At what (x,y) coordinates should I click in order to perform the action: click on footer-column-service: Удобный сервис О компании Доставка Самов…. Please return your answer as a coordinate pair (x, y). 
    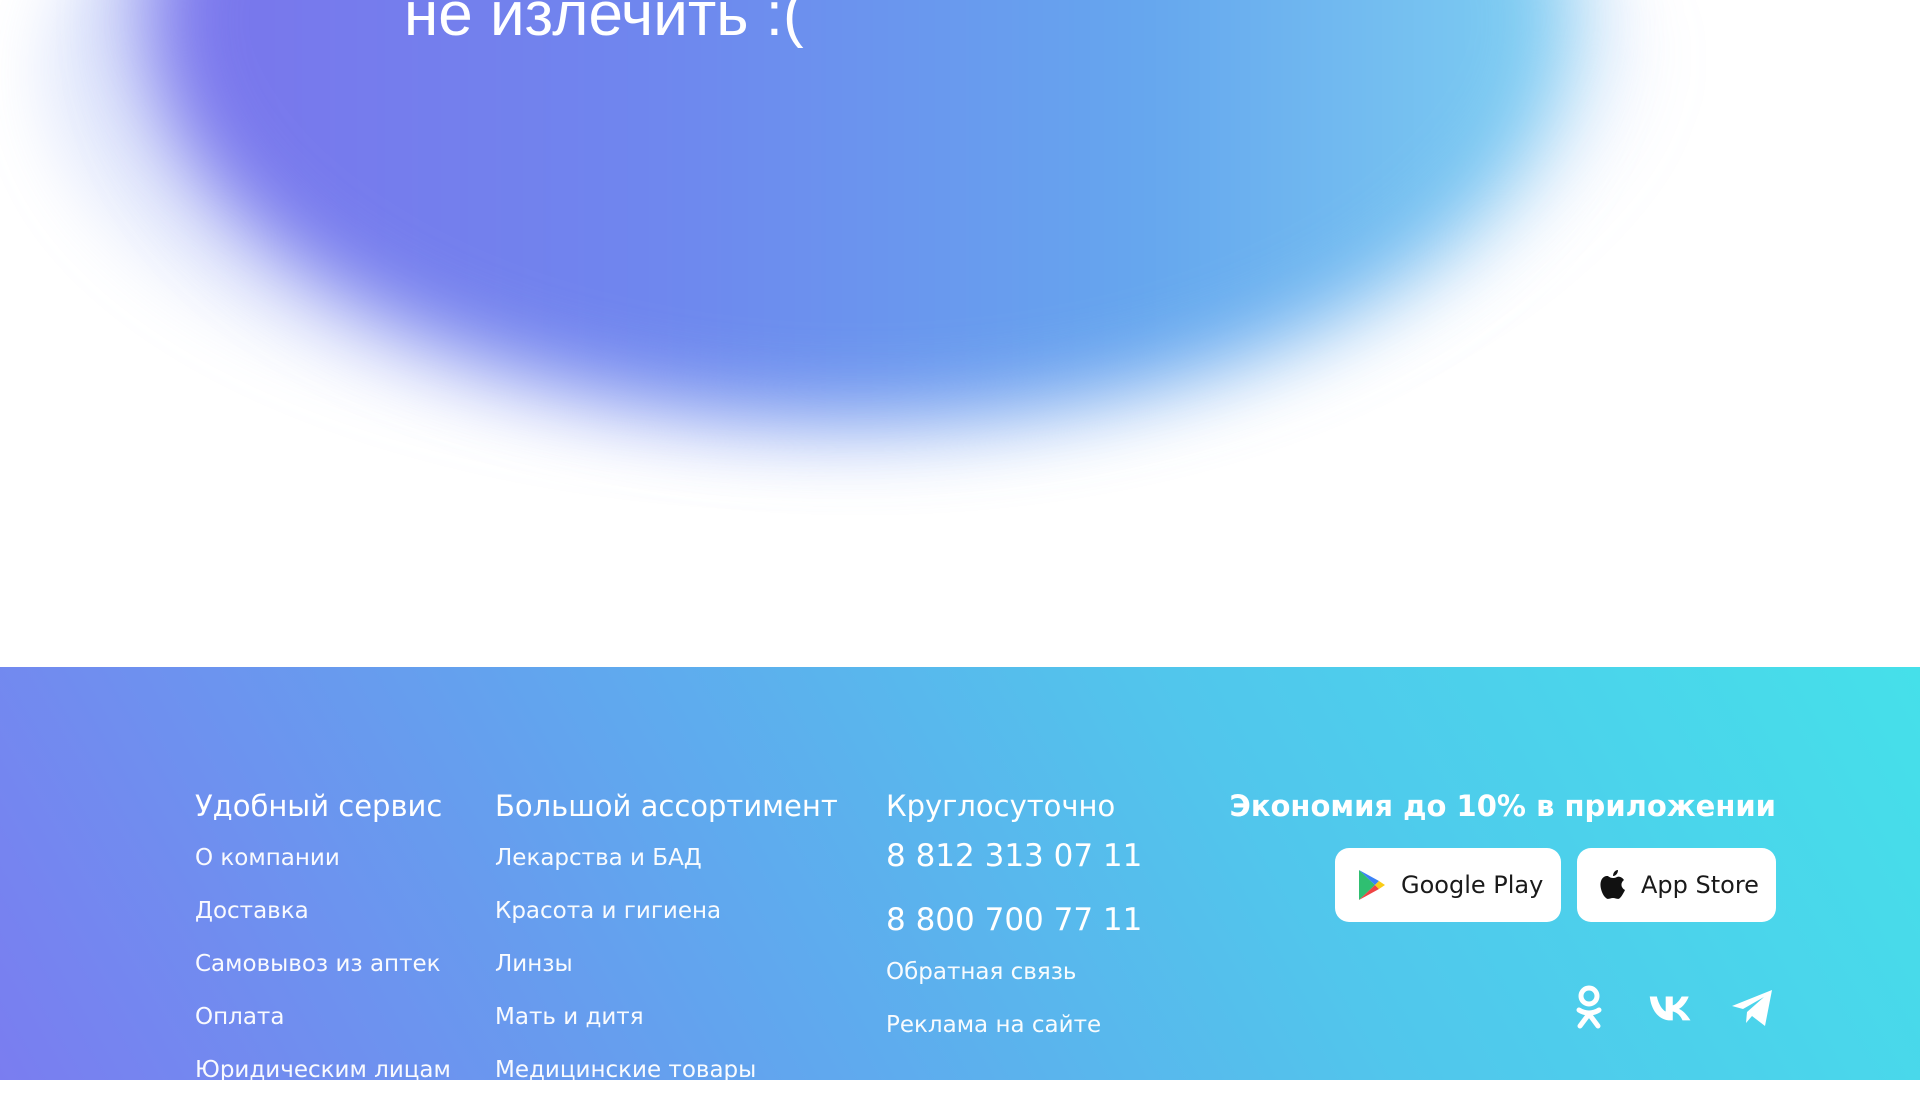
    Looking at the image, I should click on (323, 946).